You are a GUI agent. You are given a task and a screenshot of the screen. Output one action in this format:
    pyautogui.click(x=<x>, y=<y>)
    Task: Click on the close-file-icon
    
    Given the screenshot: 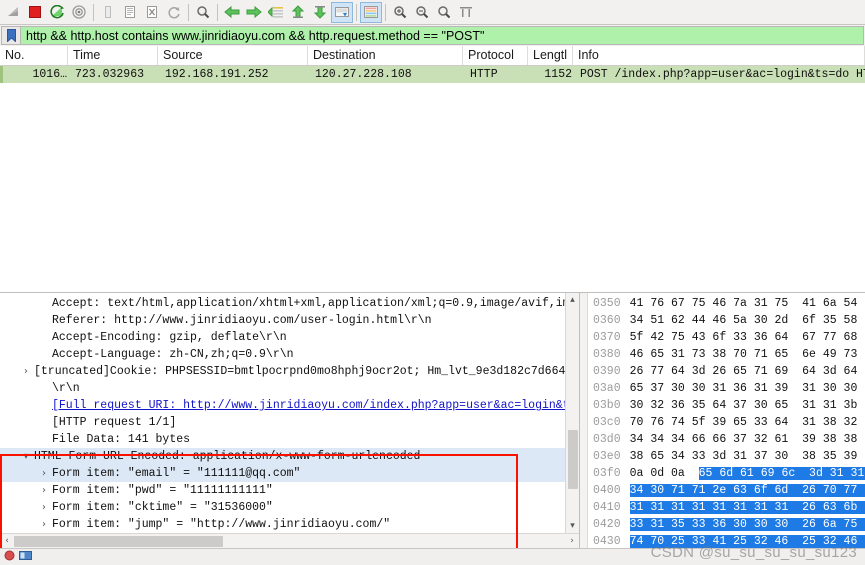 What is the action you would take?
    pyautogui.click(x=152, y=12)
    